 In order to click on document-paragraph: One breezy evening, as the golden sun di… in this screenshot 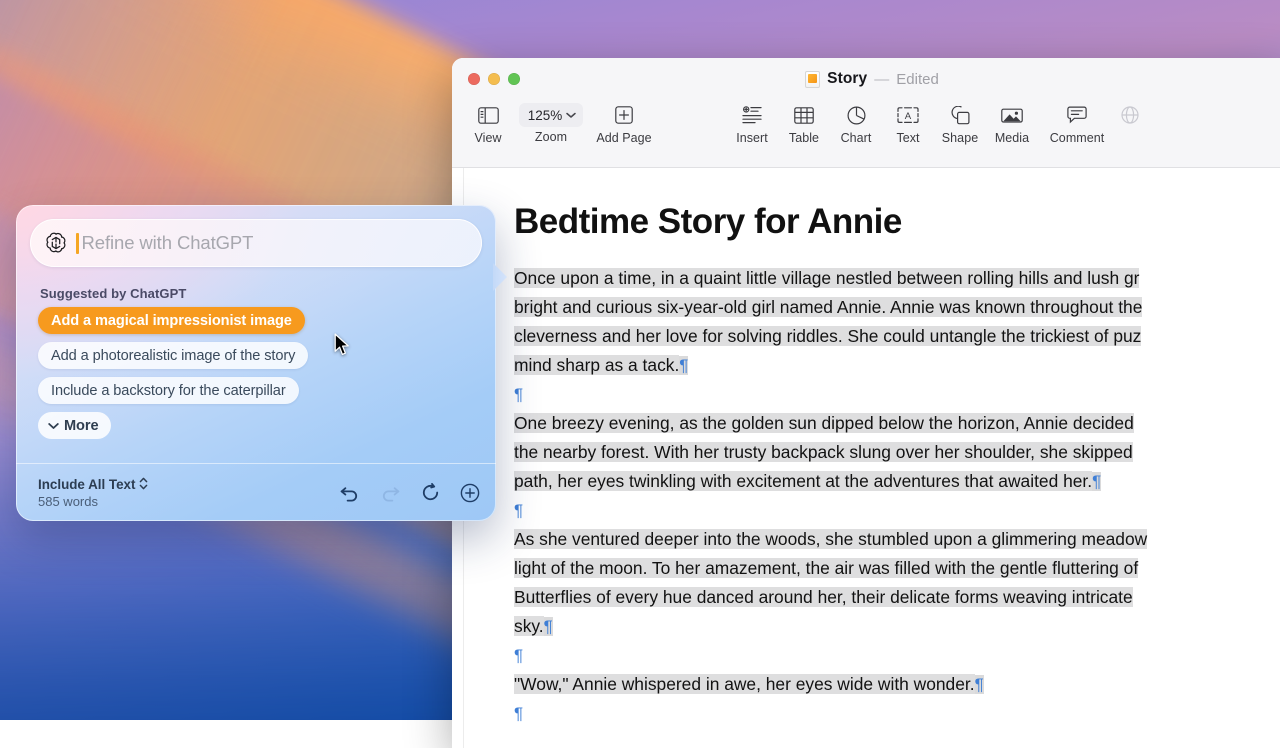, I will do `click(897, 423)`.